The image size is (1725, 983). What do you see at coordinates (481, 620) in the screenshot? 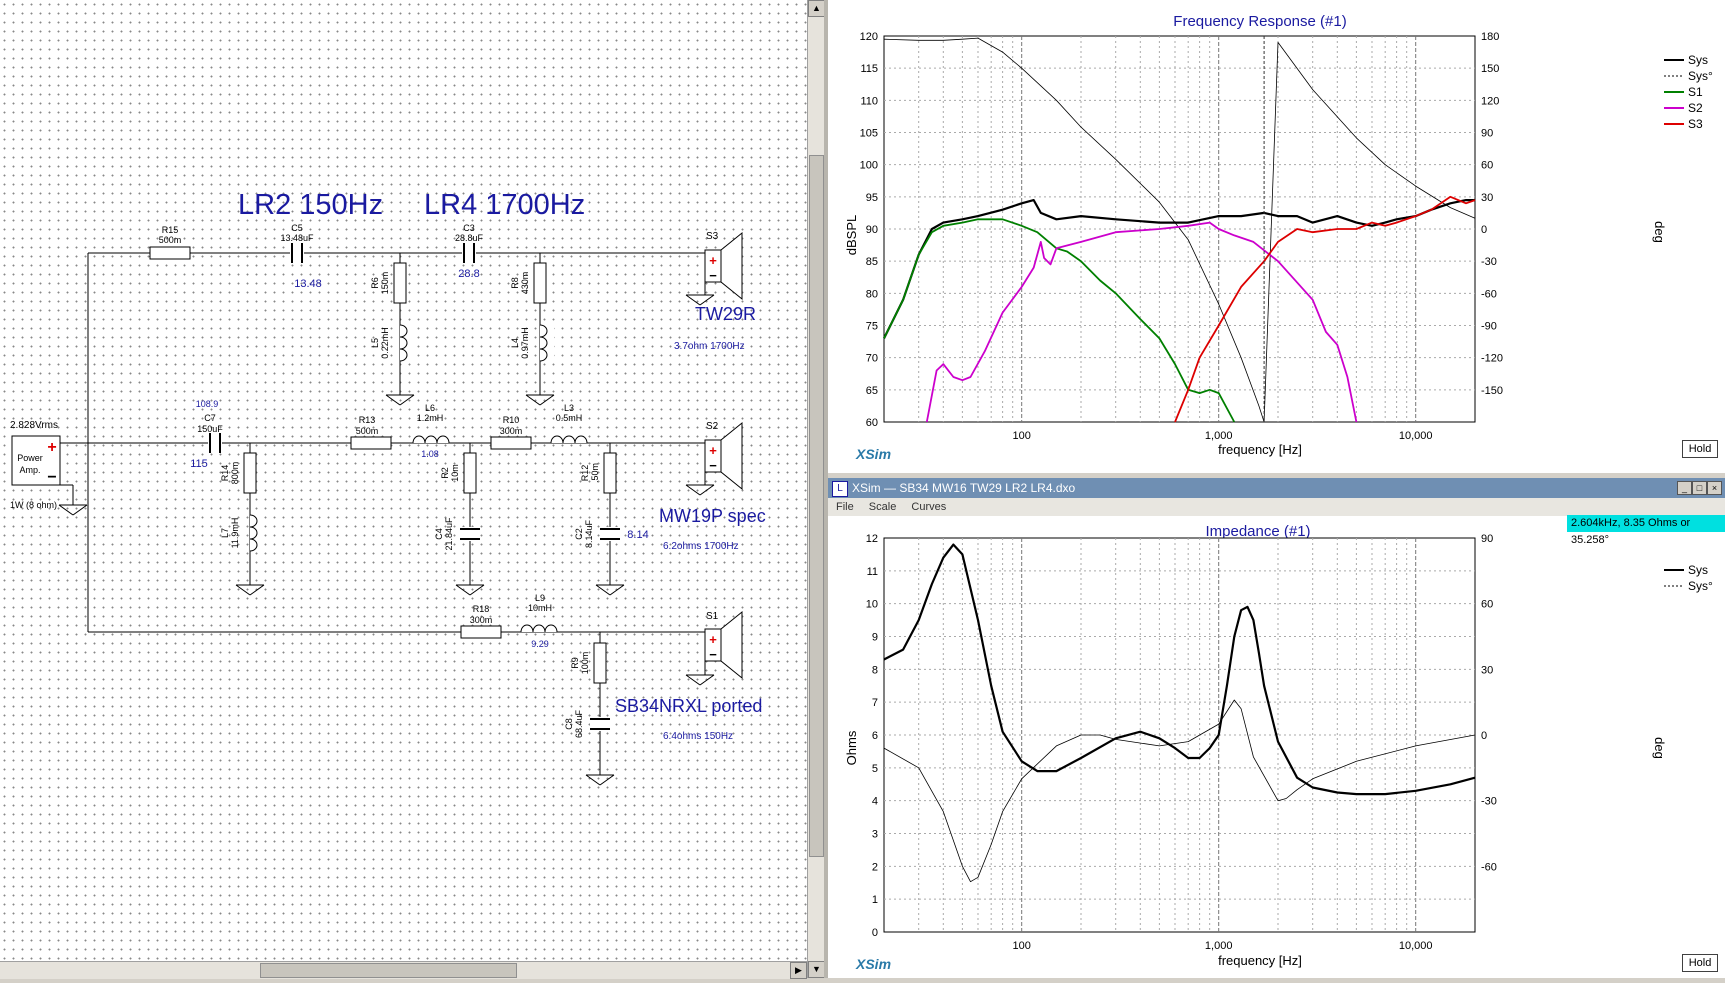
I see `label-r18-val: 300m` at bounding box center [481, 620].